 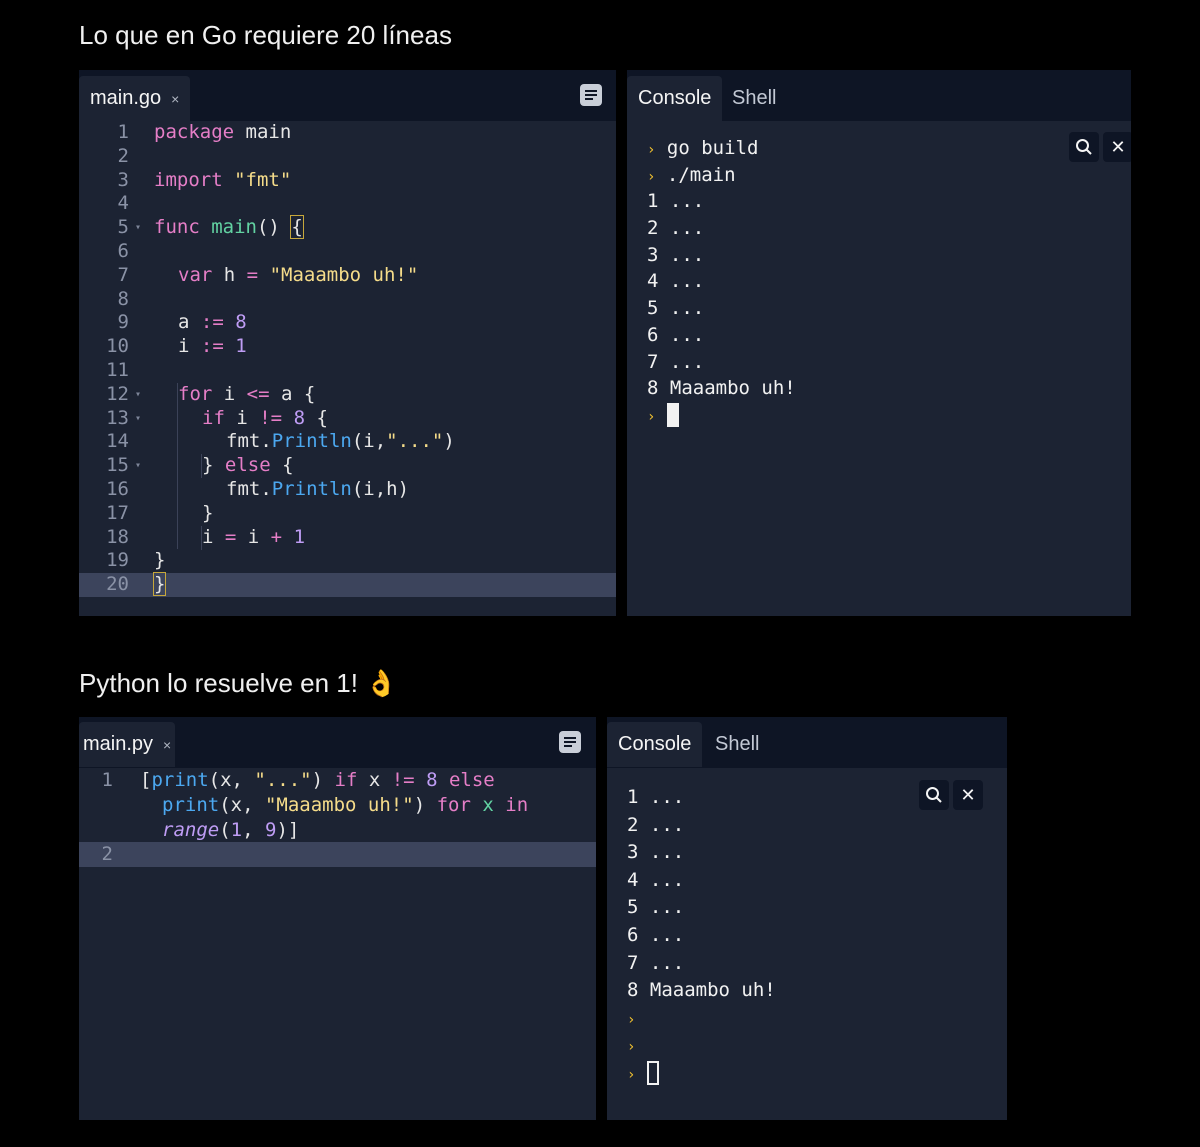 What do you see at coordinates (951, 795) in the screenshot?
I see `console-tools: ✕` at bounding box center [951, 795].